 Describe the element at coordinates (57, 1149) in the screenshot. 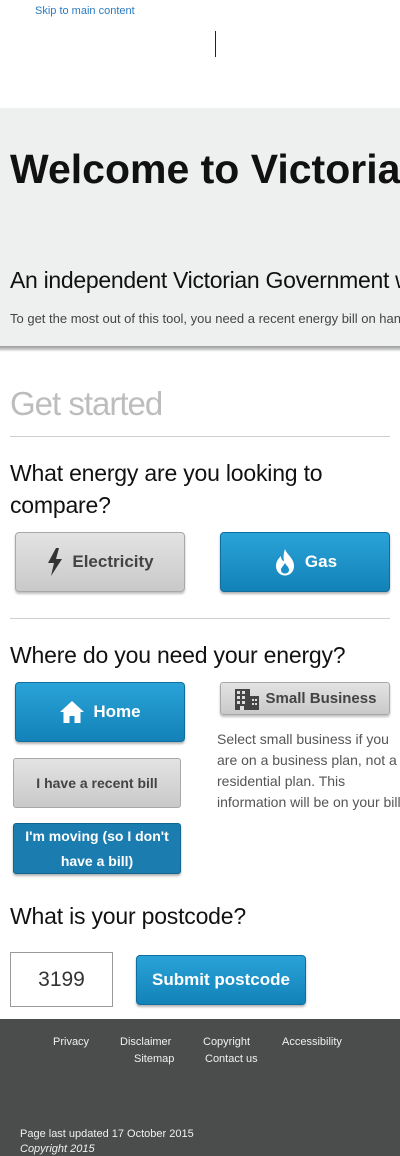

I see `copyright-text: Copyright 2015` at that location.